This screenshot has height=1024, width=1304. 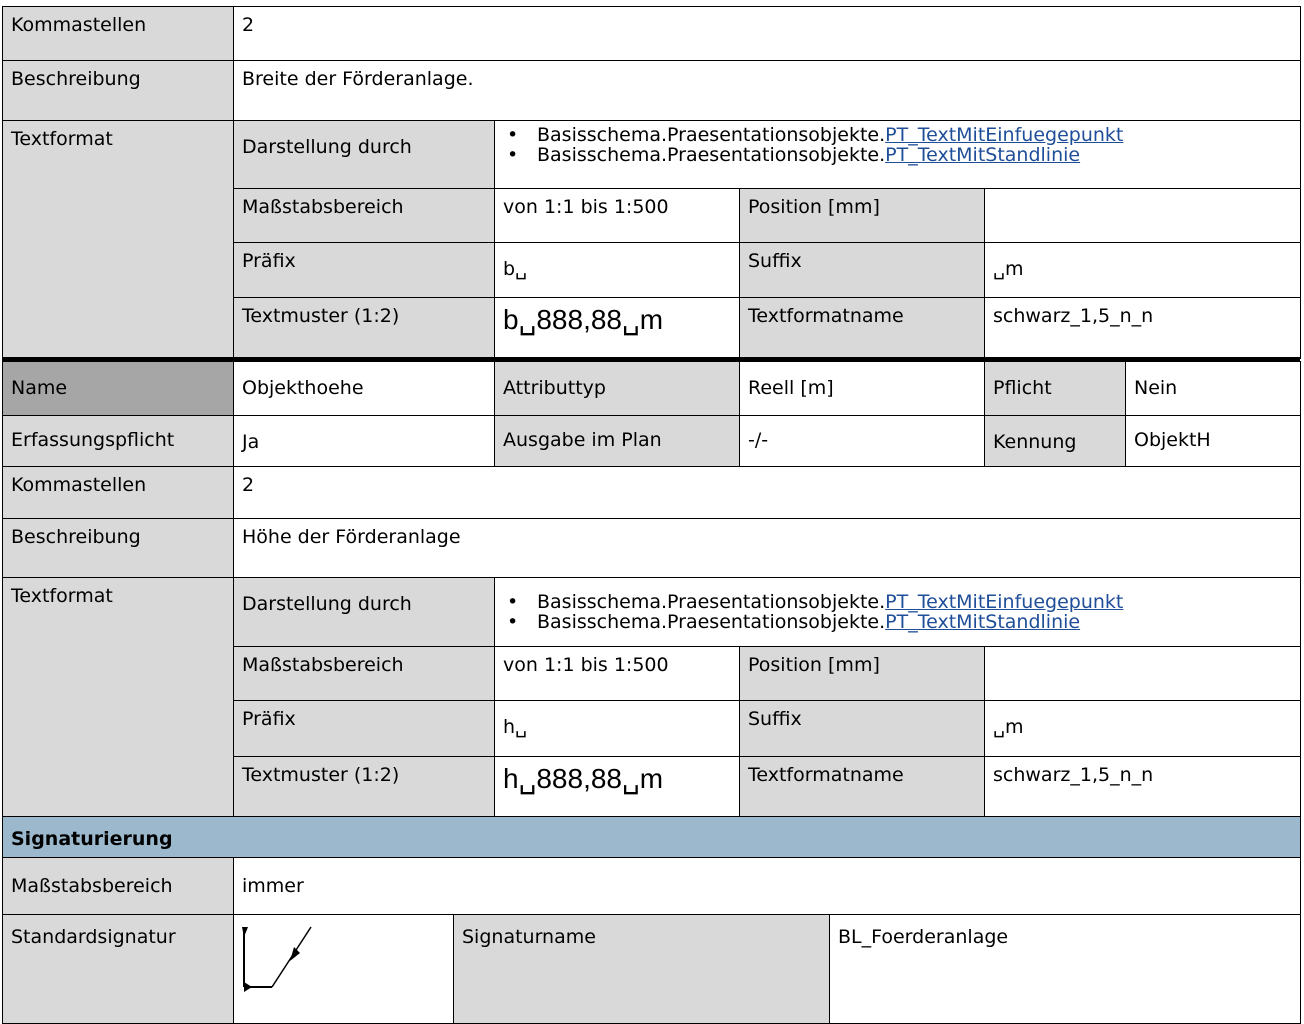 I want to click on position-label-2: Position [mm], so click(x=862, y=673).